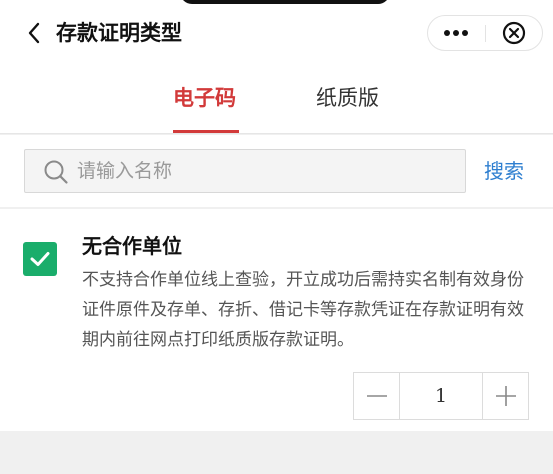 Image resolution: width=553 pixels, height=474 pixels. What do you see at coordinates (204, 98) in the screenshot?
I see `tab-electronic-code: 电子码` at bounding box center [204, 98].